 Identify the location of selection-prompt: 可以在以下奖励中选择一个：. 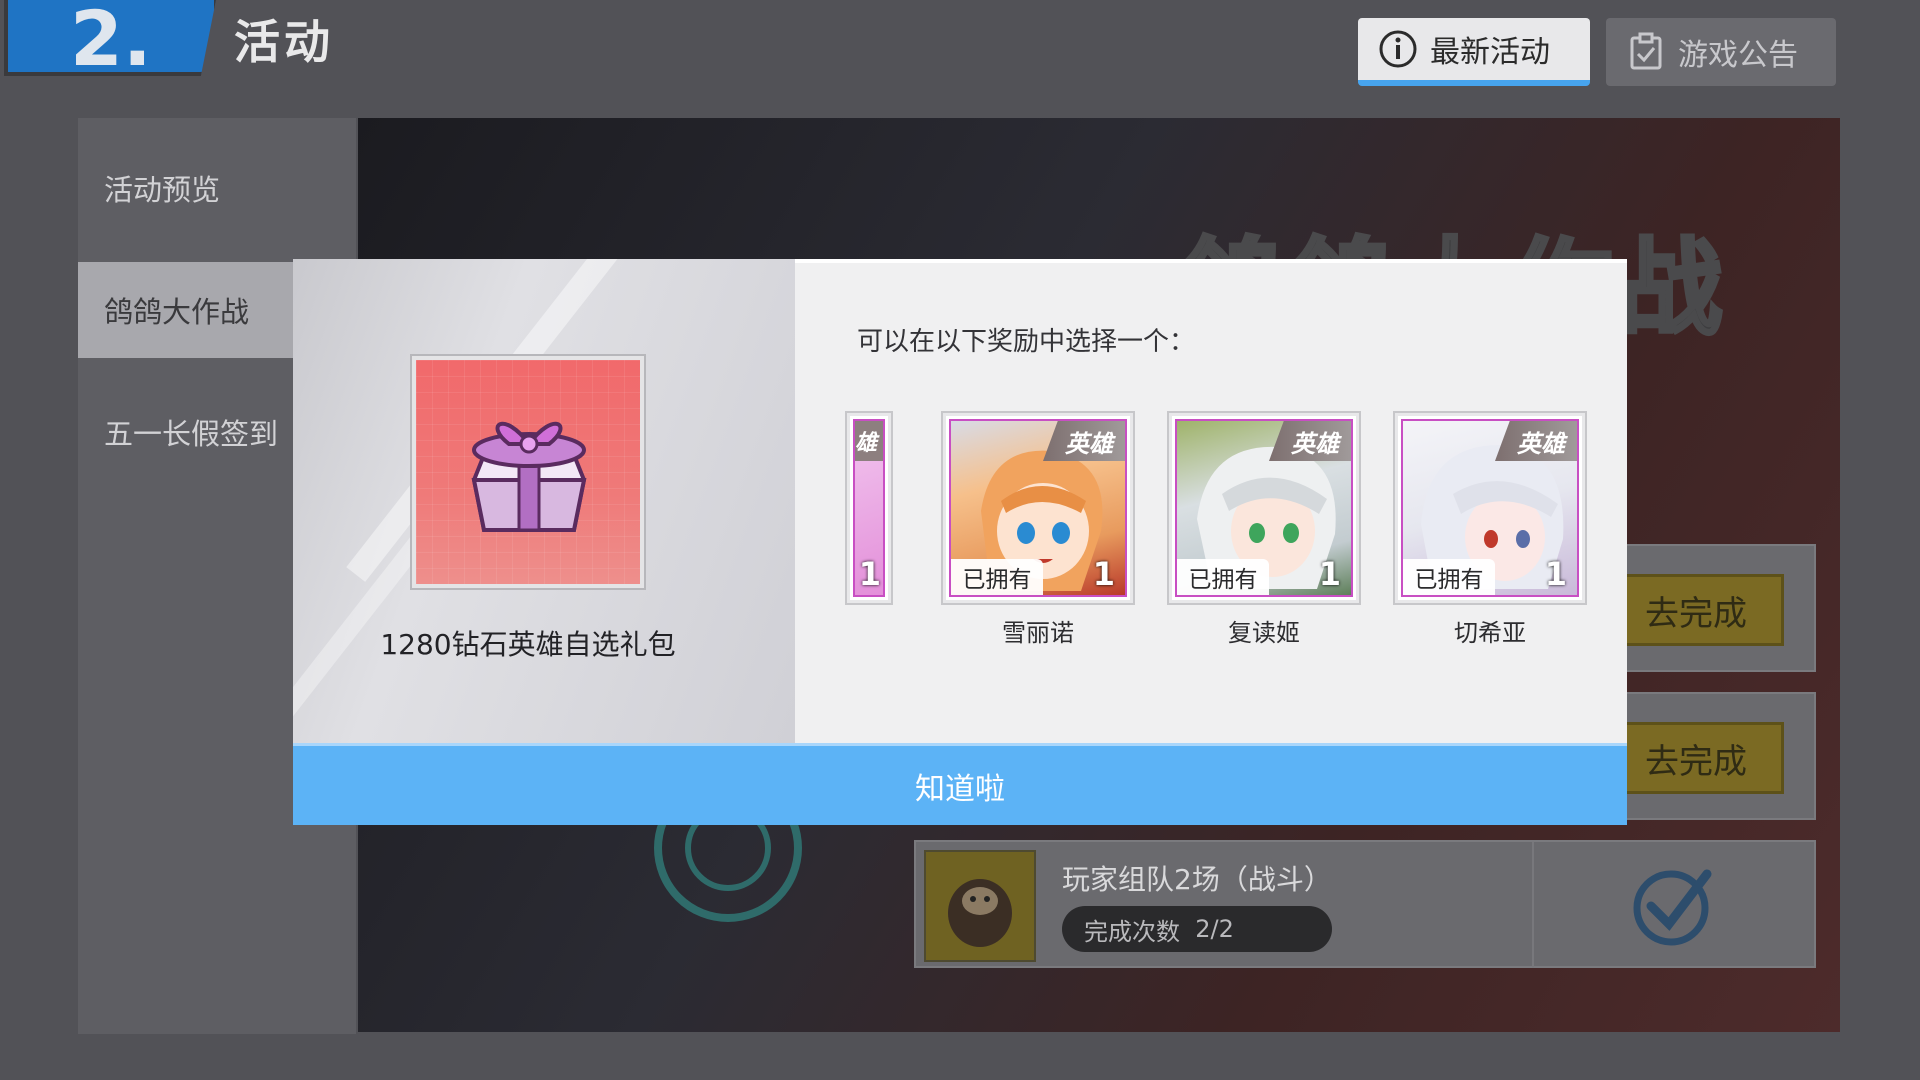
(1026, 342).